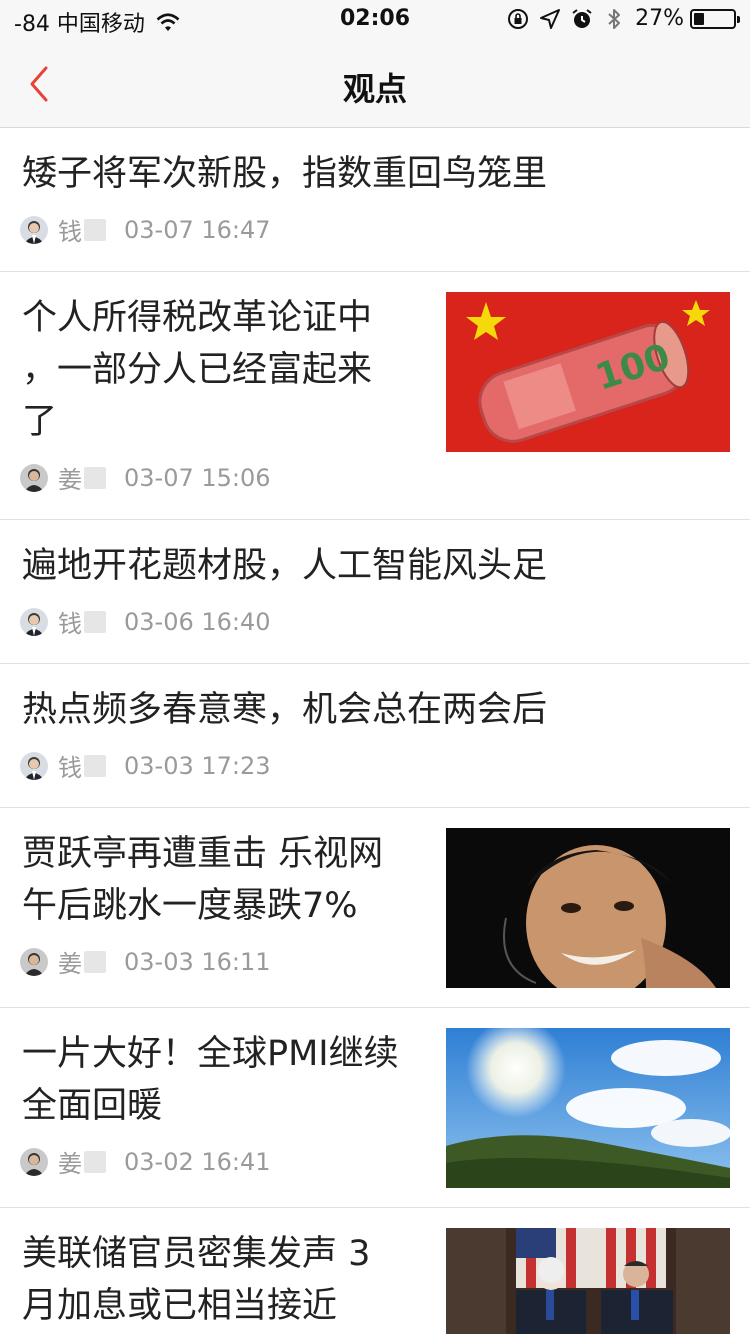 Image resolution: width=750 pixels, height=1334 pixels. Describe the element at coordinates (374, 89) in the screenshot. I see `page-title: 观点` at that location.